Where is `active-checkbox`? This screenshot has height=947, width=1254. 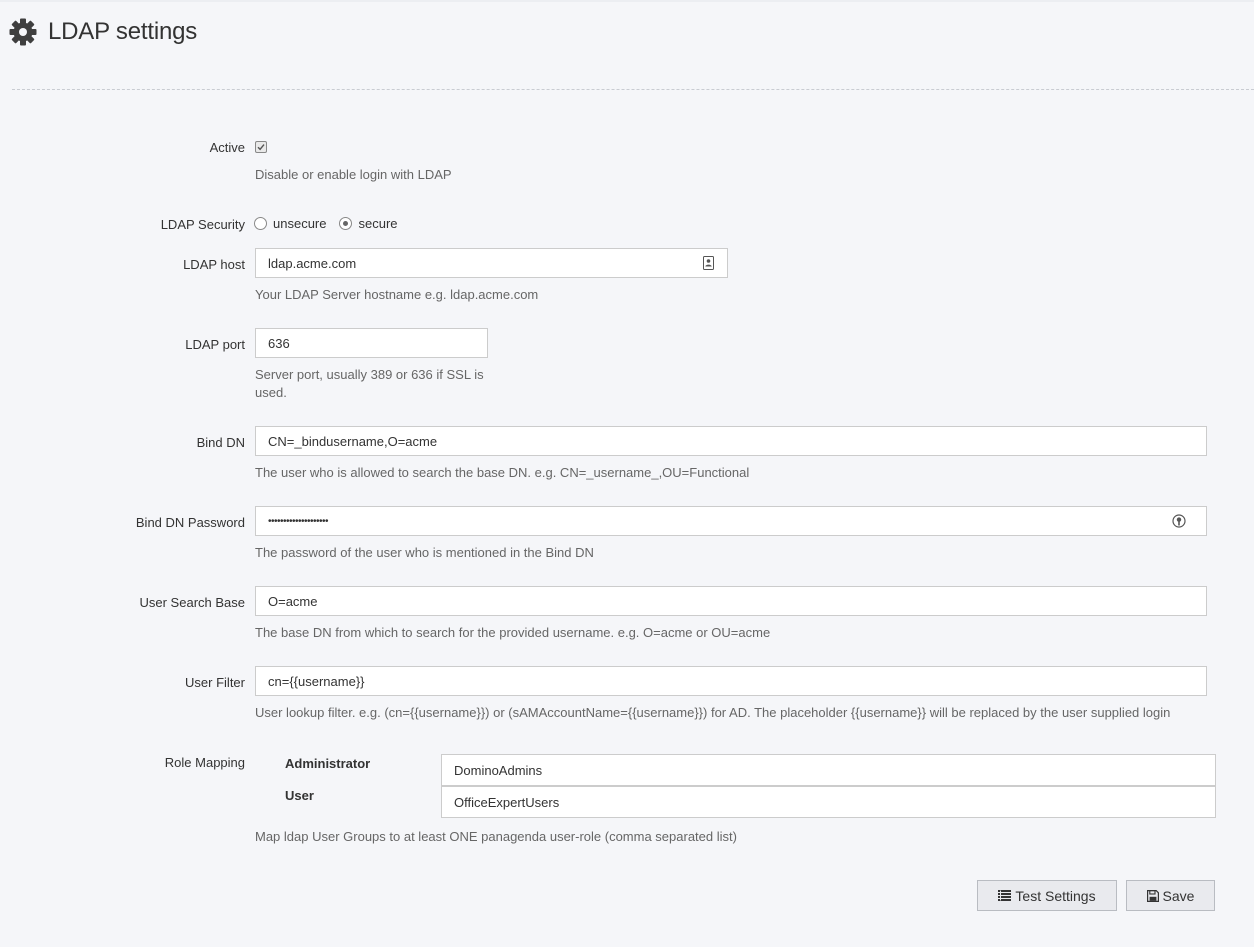 active-checkbox is located at coordinates (261, 147).